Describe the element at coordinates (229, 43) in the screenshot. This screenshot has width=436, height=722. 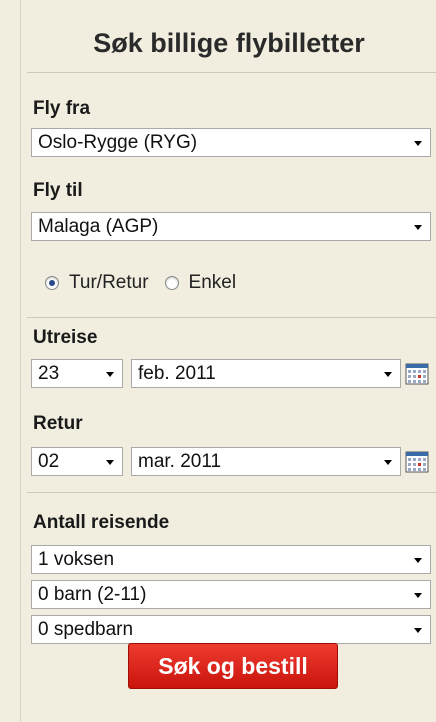
I see `page-title: Søk billige flybilletter` at that location.